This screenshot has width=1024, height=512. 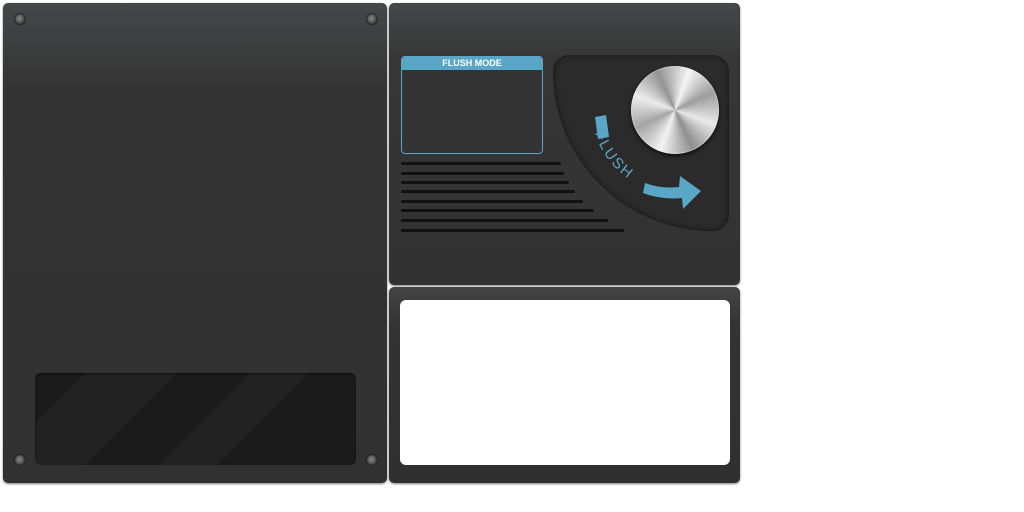 I want to click on flush-mode-box: FLUSH MODE, so click(x=472, y=105).